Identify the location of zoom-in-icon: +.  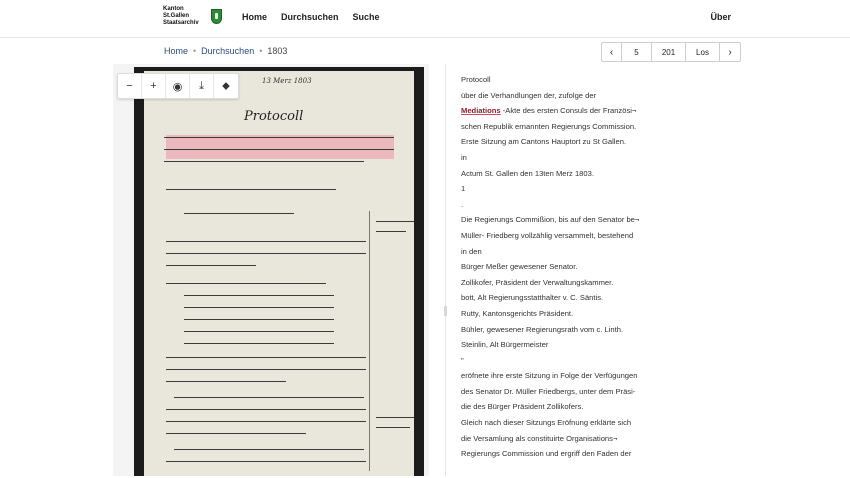
(154, 86).